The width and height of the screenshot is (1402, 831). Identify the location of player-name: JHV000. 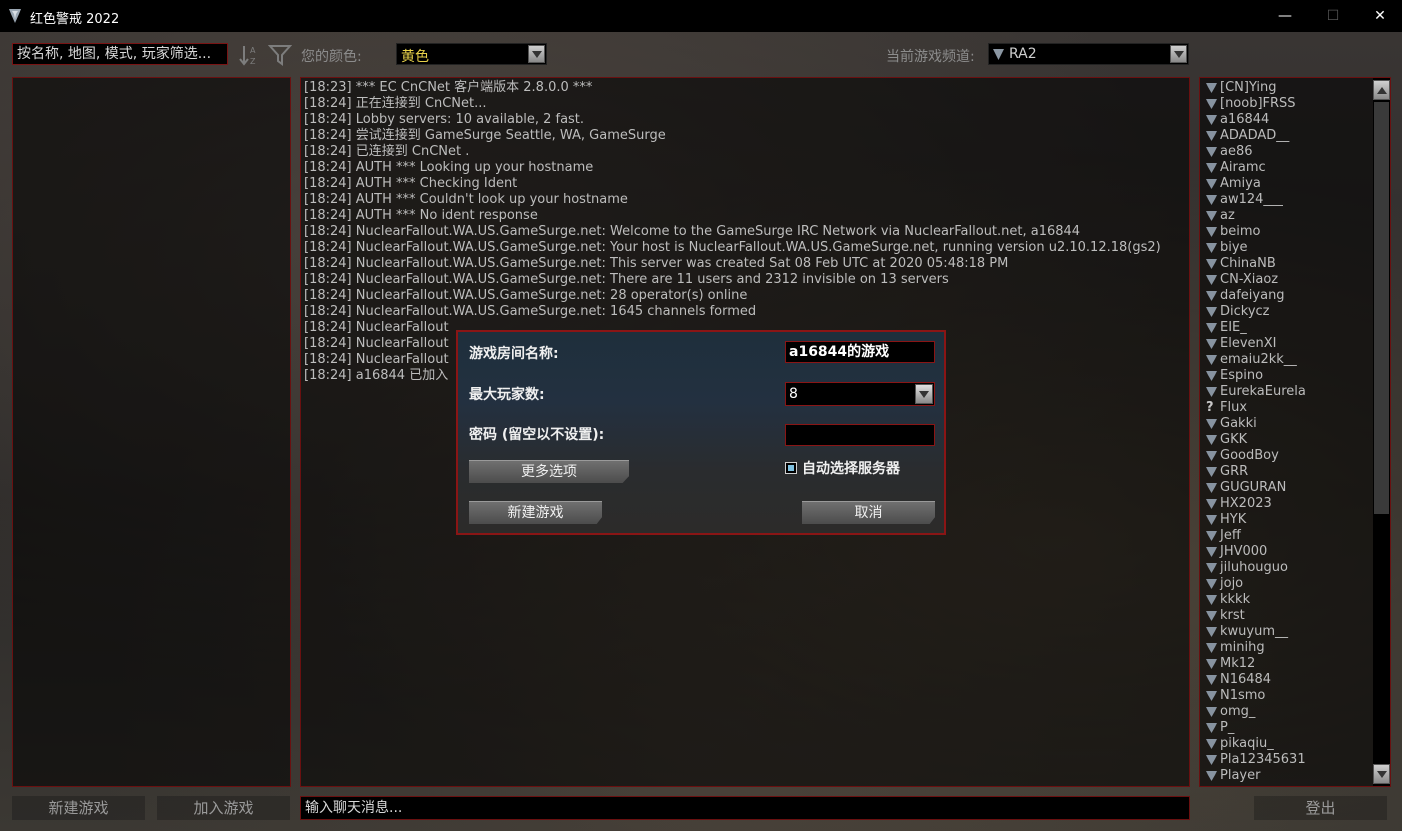
(1244, 551).